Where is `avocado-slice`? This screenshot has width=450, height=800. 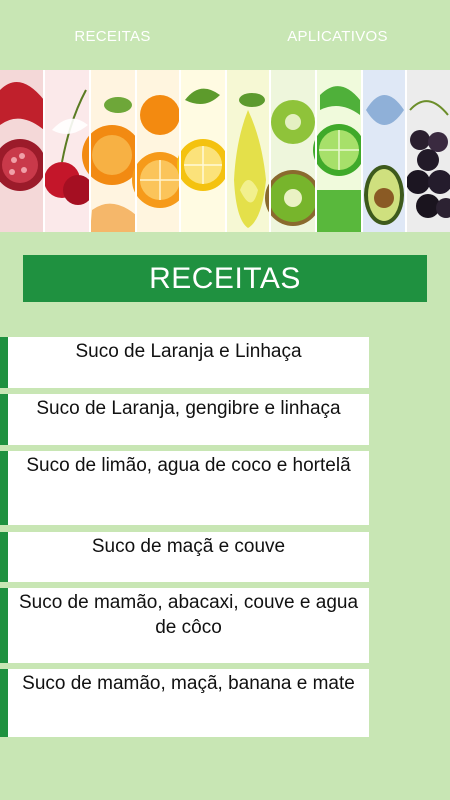
avocado-slice is located at coordinates (384, 151).